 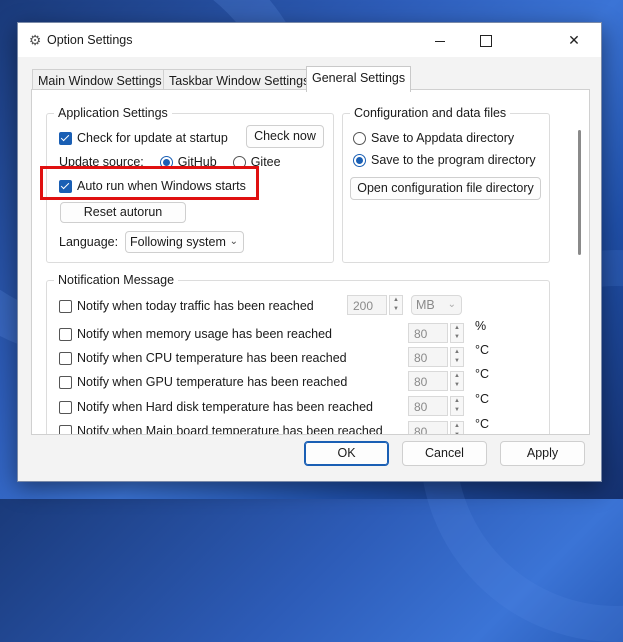 I want to click on appdata-radio, so click(x=359, y=138).